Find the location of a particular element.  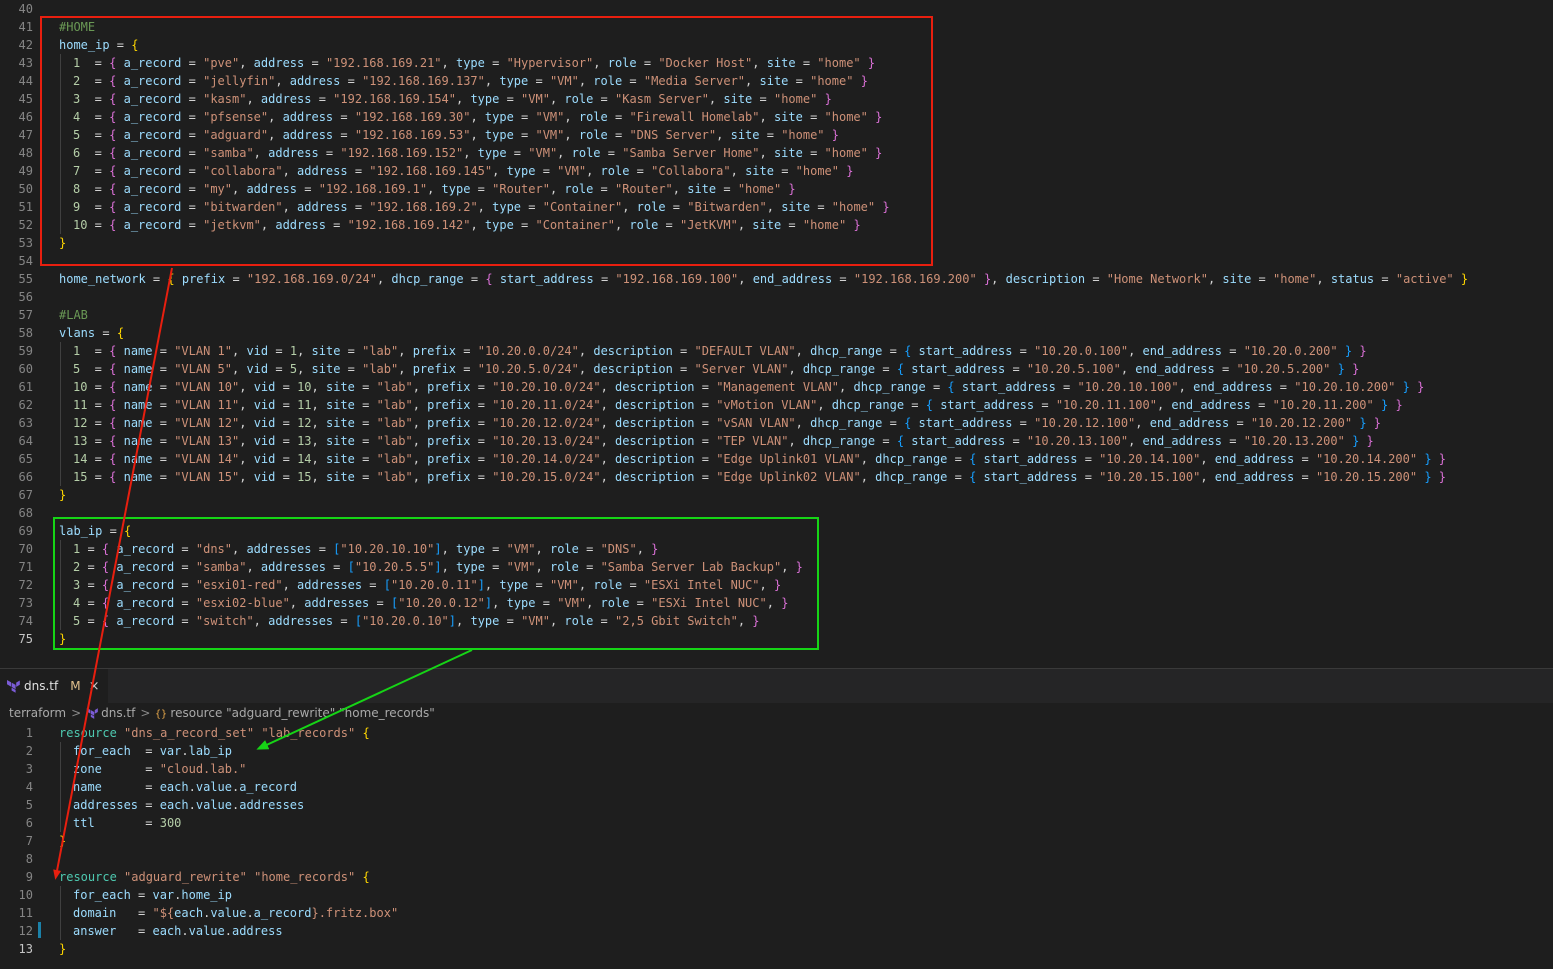

tab-dns-tf: dns.tf M × is located at coordinates (54, 686).